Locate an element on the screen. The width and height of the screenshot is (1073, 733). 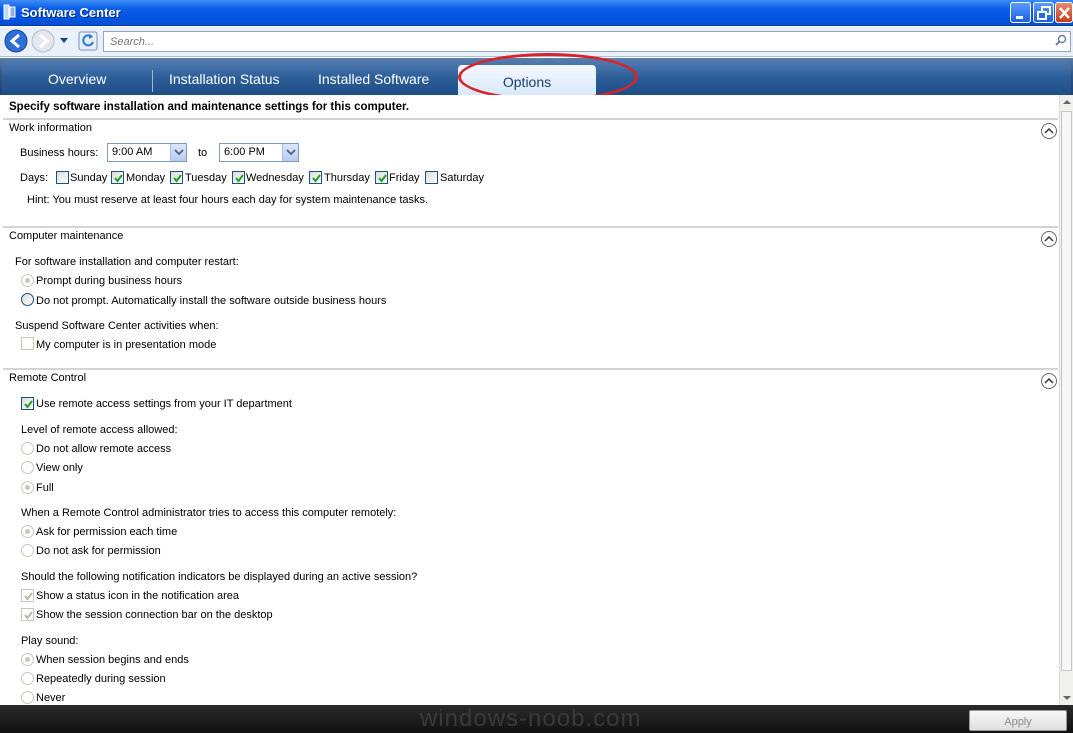
view-only-radio is located at coordinates (27, 467).